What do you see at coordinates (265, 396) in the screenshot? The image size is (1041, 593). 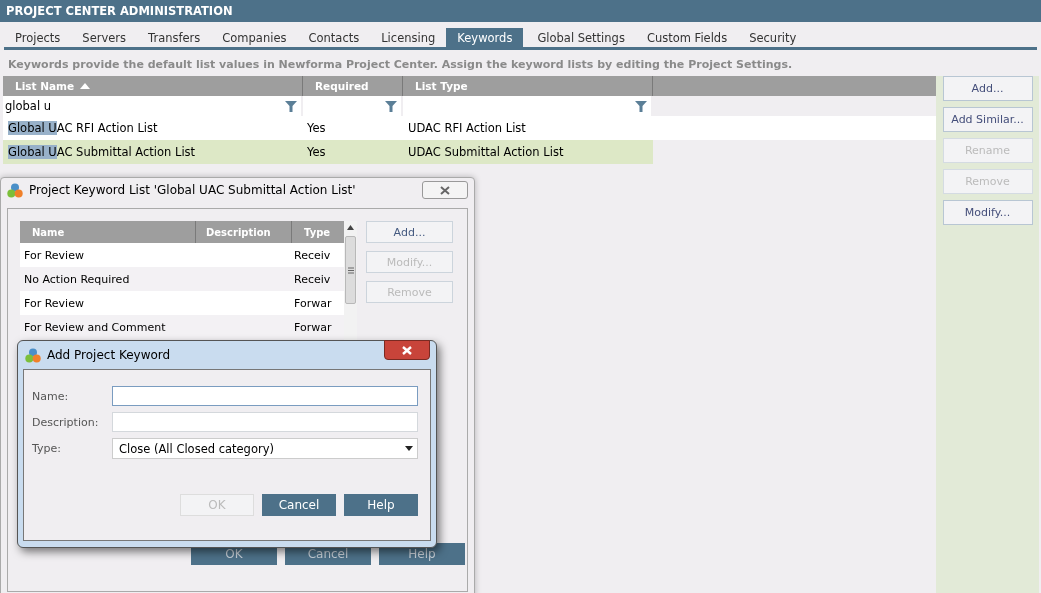 I see `input-field` at bounding box center [265, 396].